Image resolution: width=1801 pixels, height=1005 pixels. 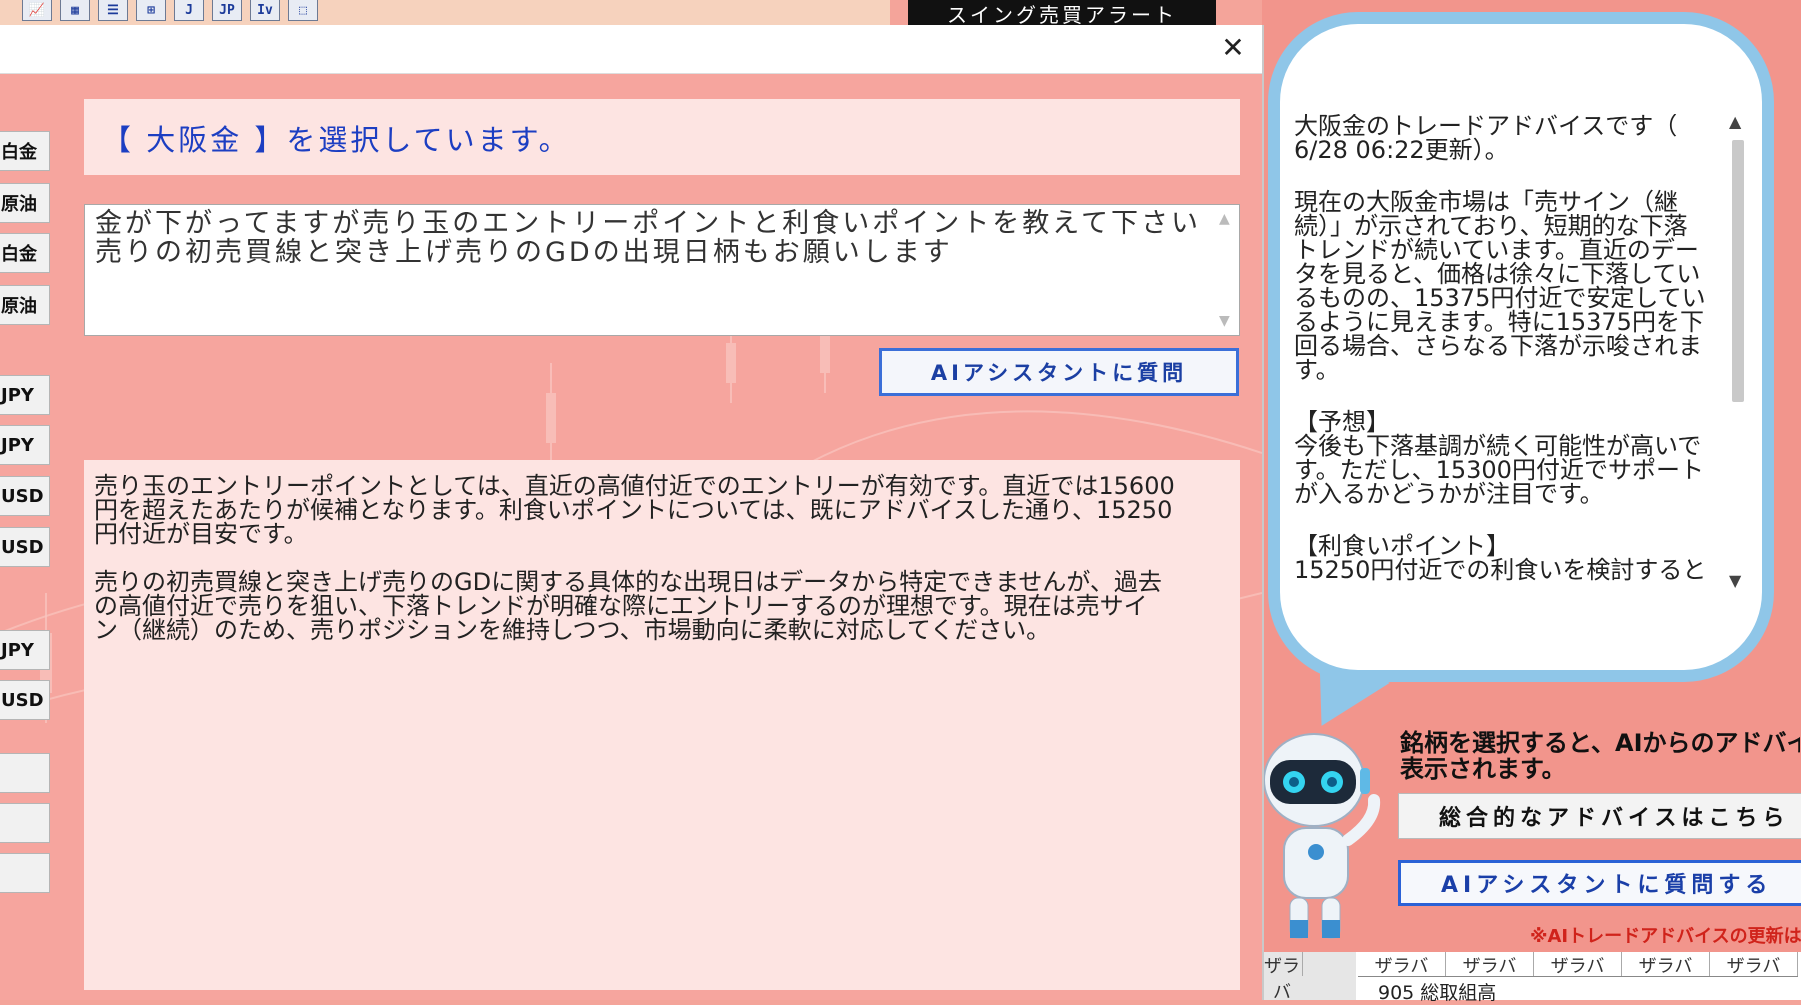 What do you see at coordinates (1486, 139) in the screenshot?
I see `advice-paragraph: 大阪金のトレードアドバイスです（ 6/28 06:22更新）。` at bounding box center [1486, 139].